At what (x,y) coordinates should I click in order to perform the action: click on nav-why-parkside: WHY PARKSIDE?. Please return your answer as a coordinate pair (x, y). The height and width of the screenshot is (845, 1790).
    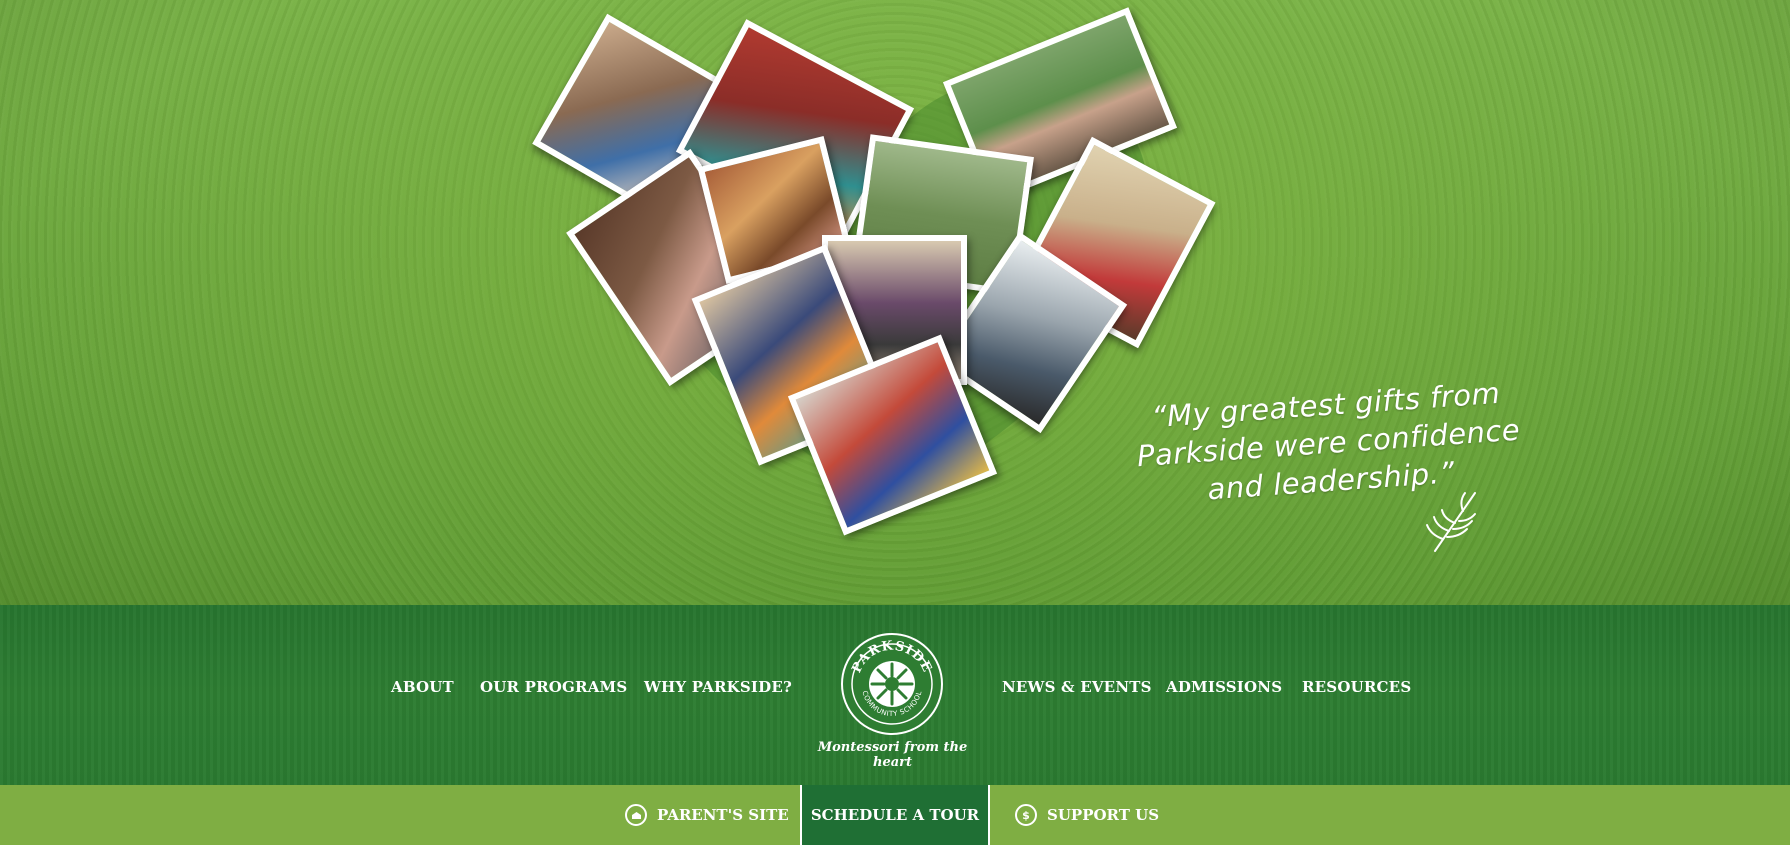
    Looking at the image, I should click on (718, 687).